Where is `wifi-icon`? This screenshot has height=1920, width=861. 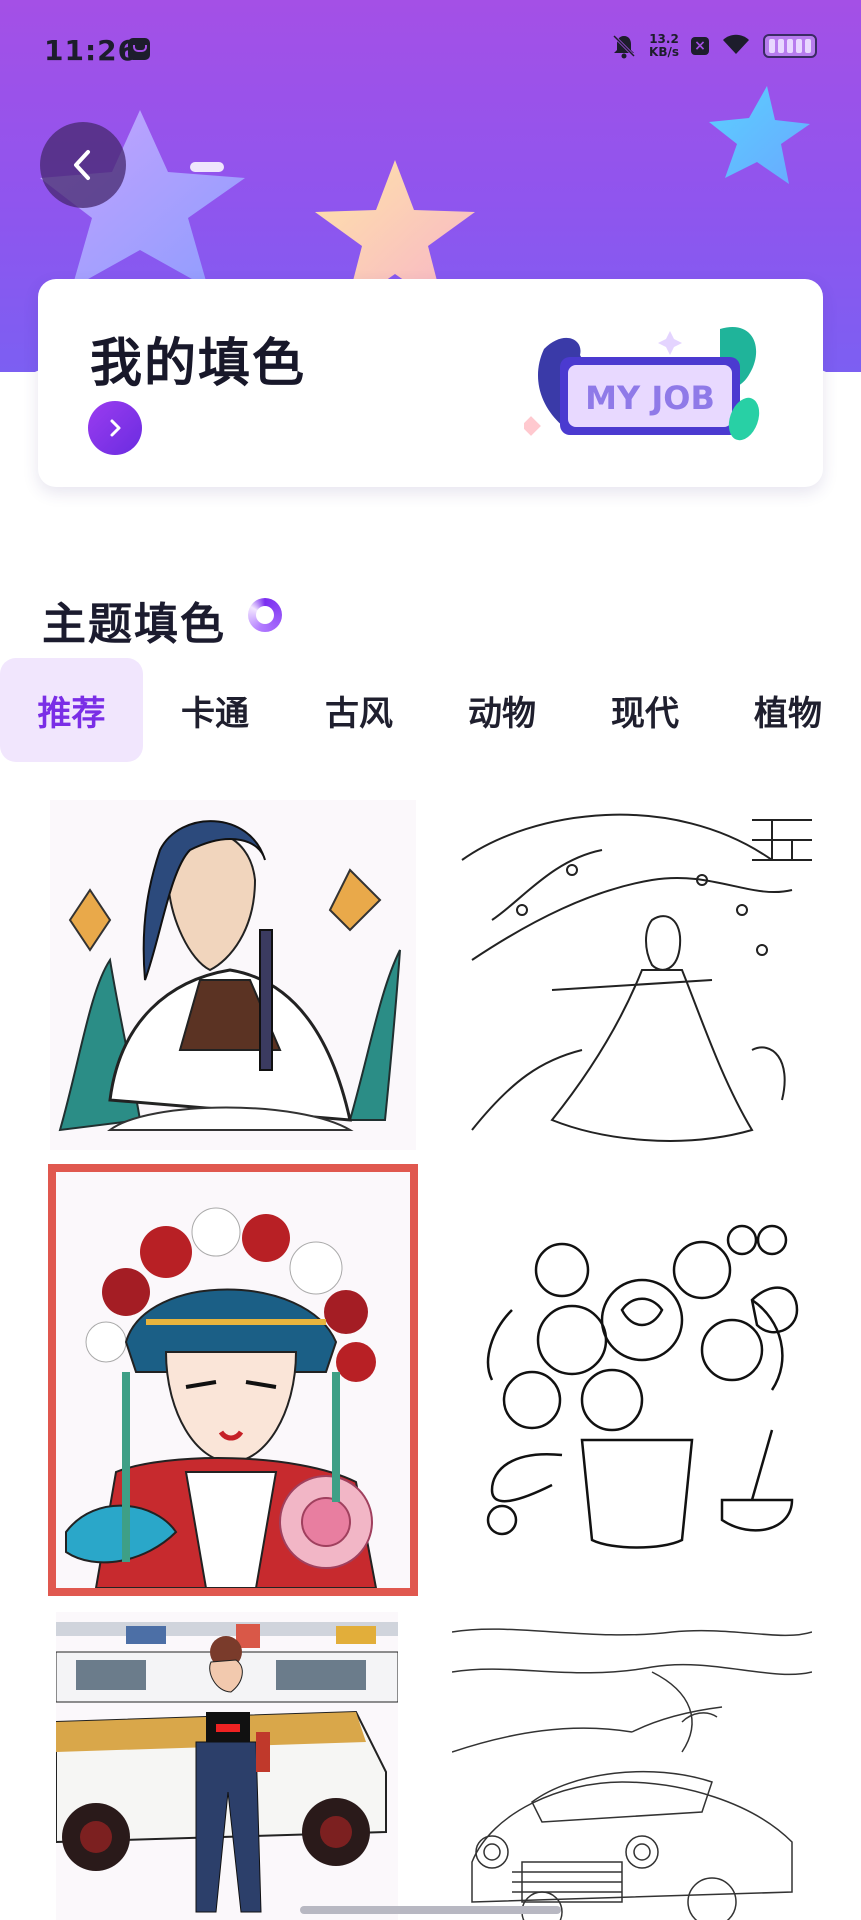 wifi-icon is located at coordinates (736, 46).